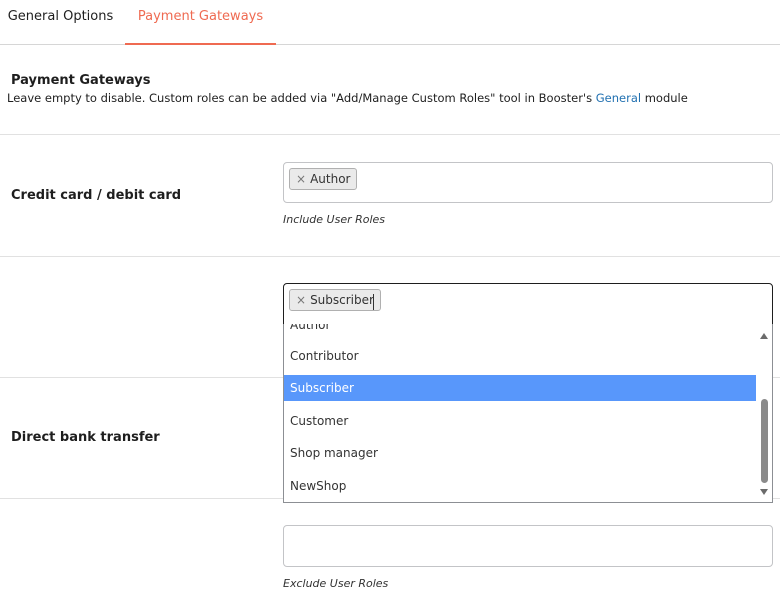 The image size is (780, 615). What do you see at coordinates (764, 492) in the screenshot?
I see `scroll-down-icon` at bounding box center [764, 492].